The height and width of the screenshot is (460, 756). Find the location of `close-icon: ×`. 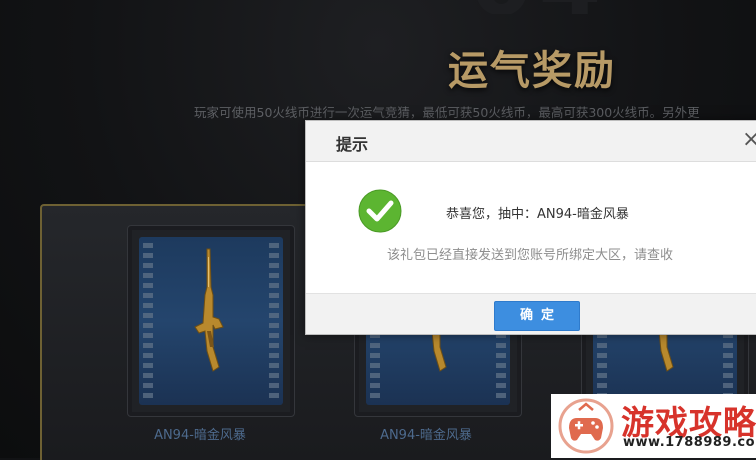

close-icon: × is located at coordinates (749, 139).